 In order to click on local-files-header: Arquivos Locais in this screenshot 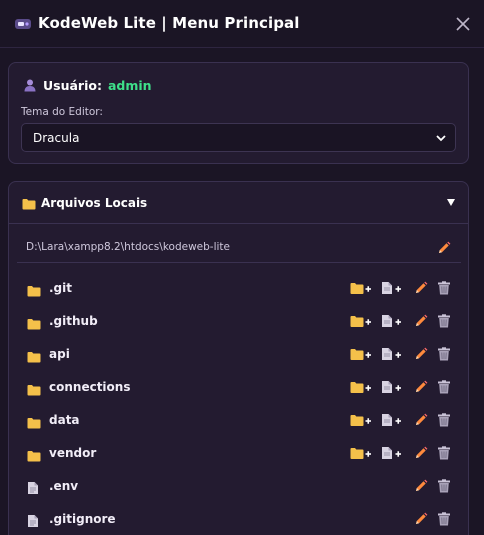, I will do `click(238, 203)`.